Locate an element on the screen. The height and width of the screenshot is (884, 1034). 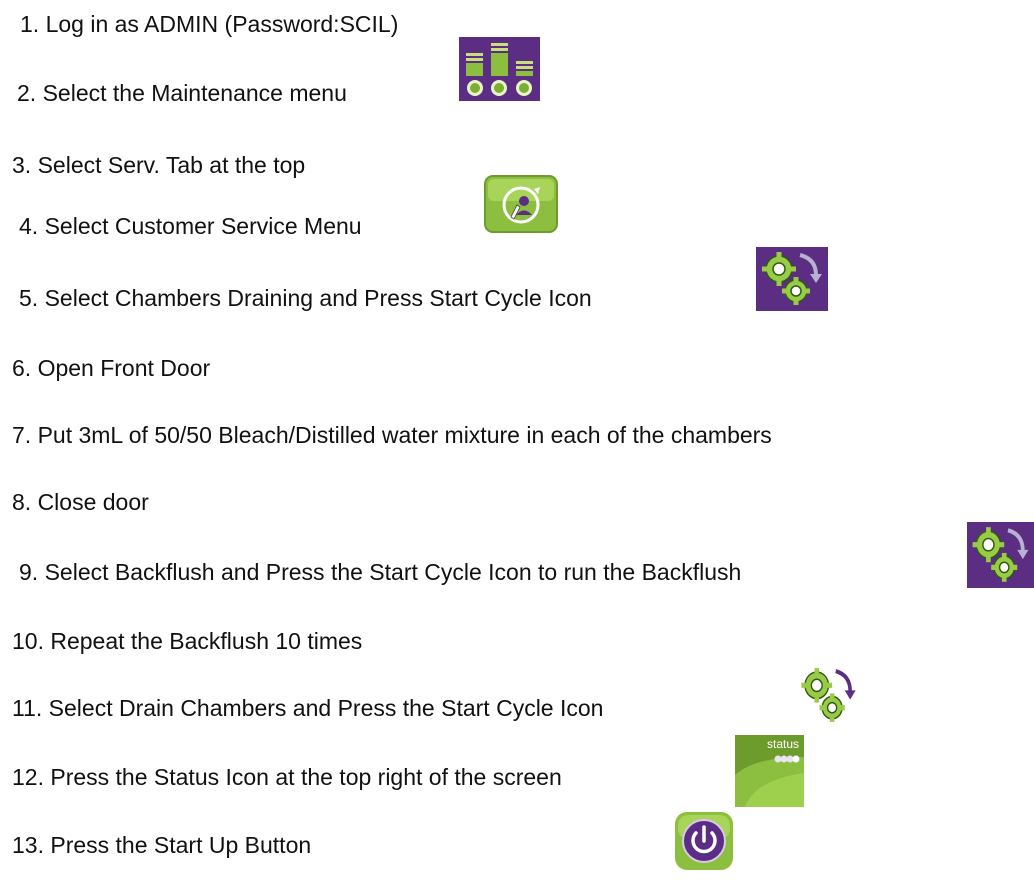
step-8: 8. Close door is located at coordinates (80, 502).